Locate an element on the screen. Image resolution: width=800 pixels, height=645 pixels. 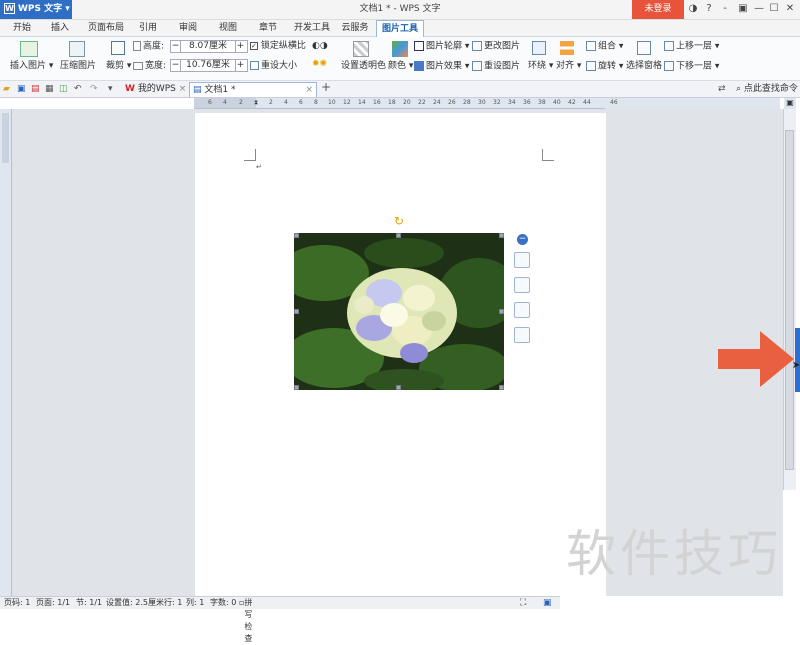
height-icon is located at coordinates (137, 46).